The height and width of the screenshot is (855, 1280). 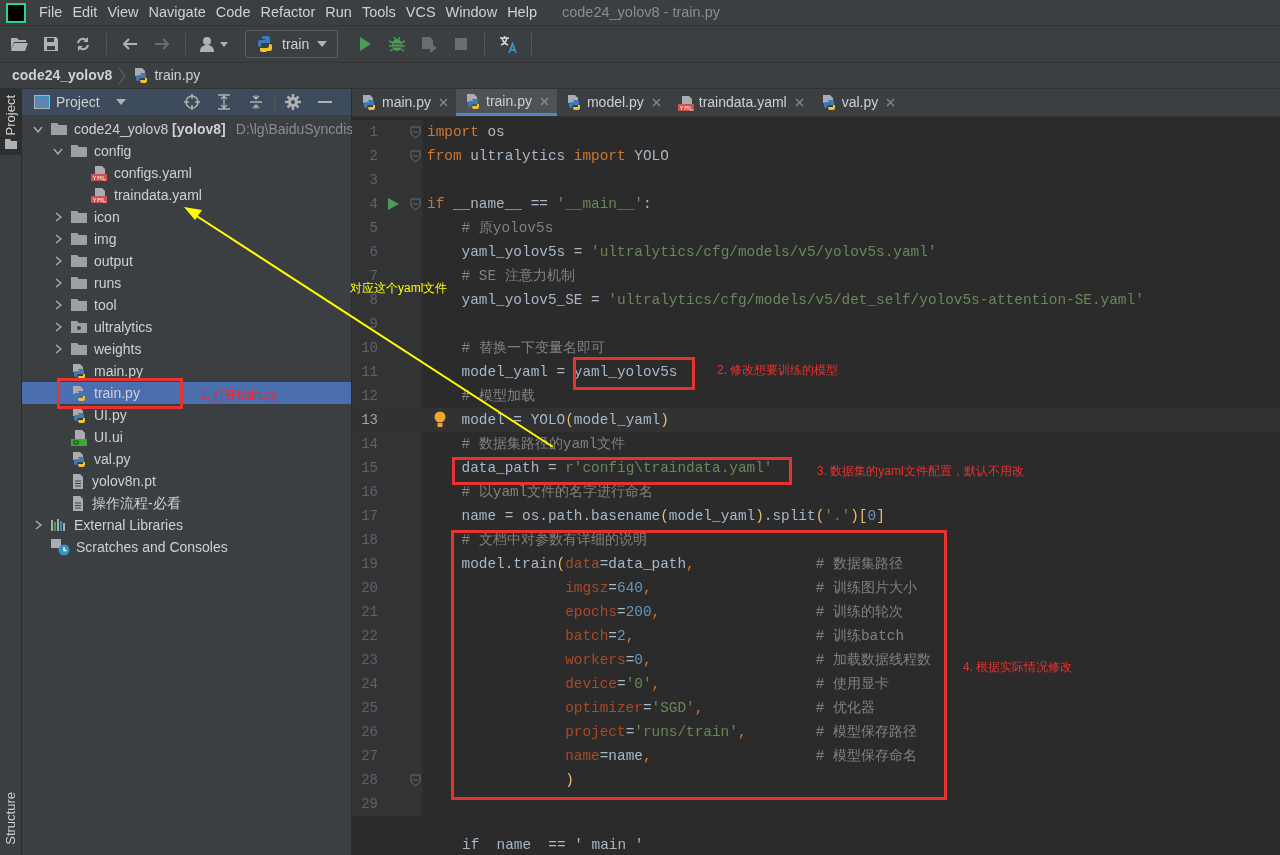 I want to click on tree-item: icon, so click(x=186, y=217).